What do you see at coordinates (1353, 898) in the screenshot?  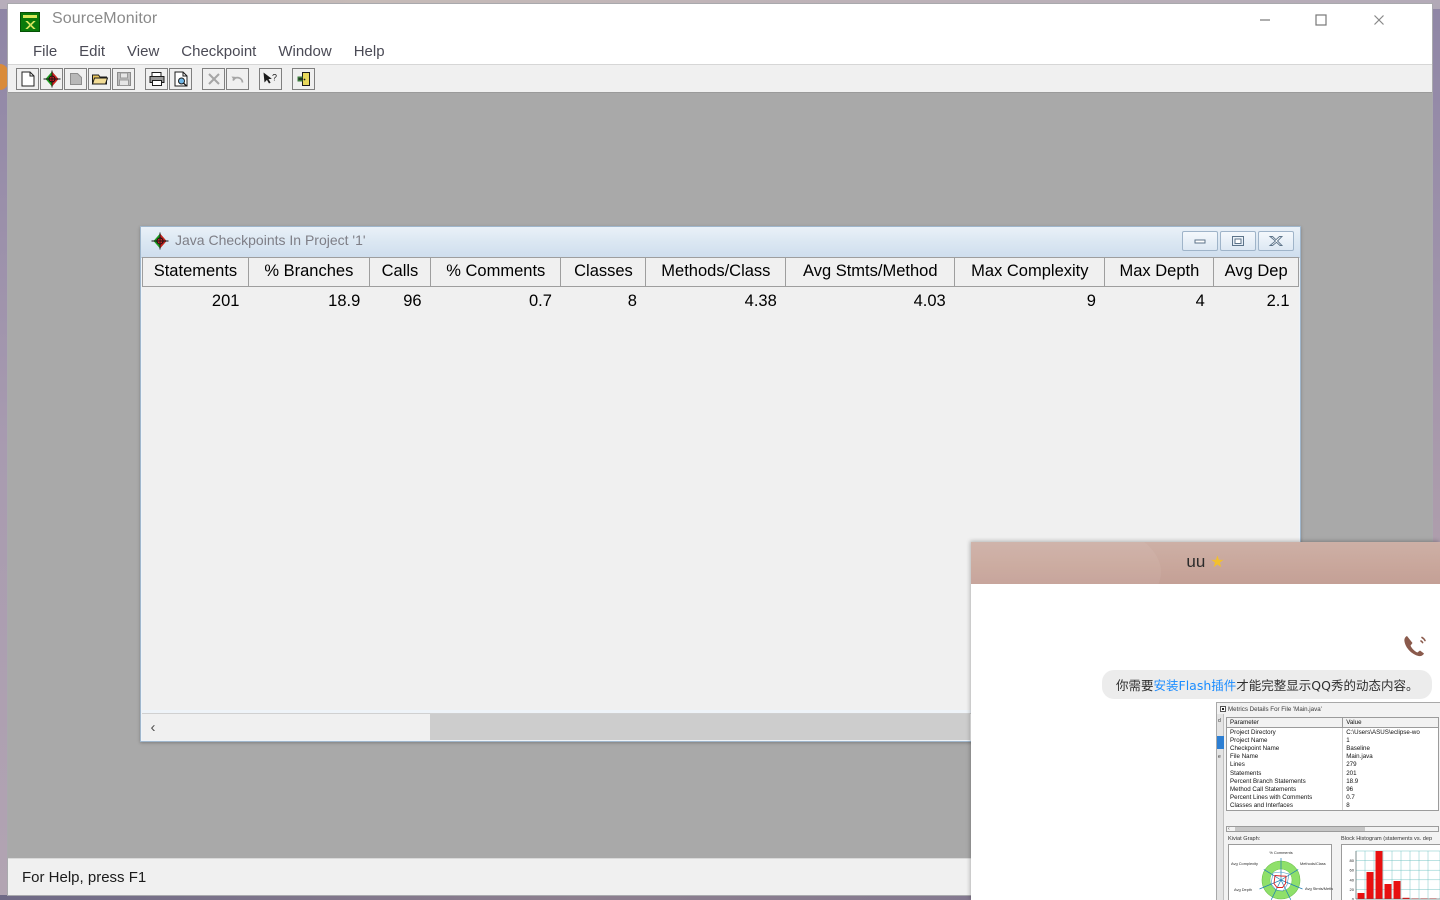 I see `hist-ytick-0: 0` at bounding box center [1353, 898].